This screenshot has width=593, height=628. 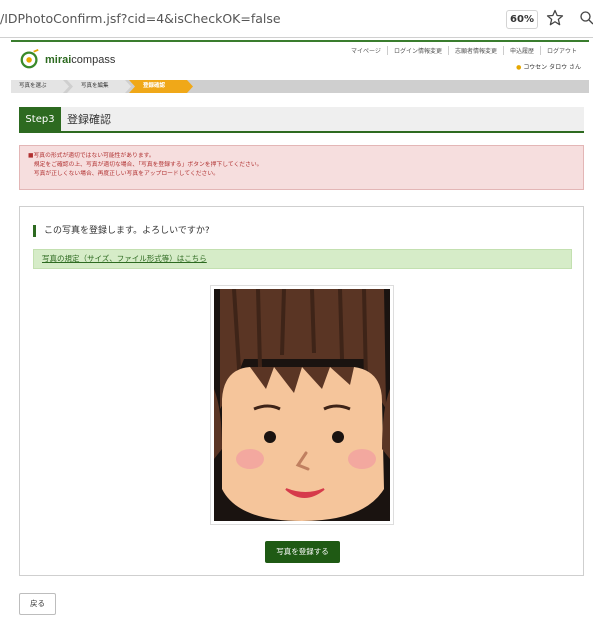 What do you see at coordinates (161, 86) in the screenshot?
I see `breadcrumb-step-confirm: 登録確認` at bounding box center [161, 86].